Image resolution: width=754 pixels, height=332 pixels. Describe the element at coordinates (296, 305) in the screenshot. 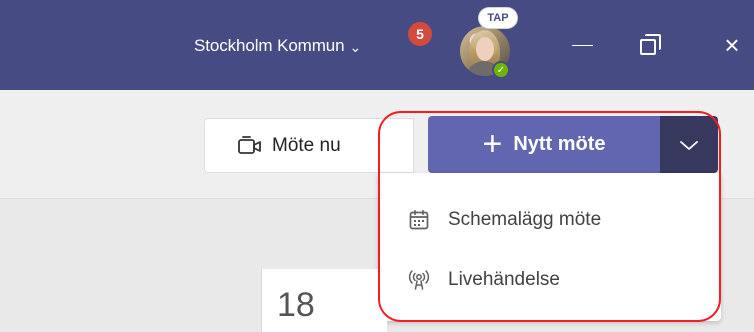

I see `calendar-day-number: 18` at that location.